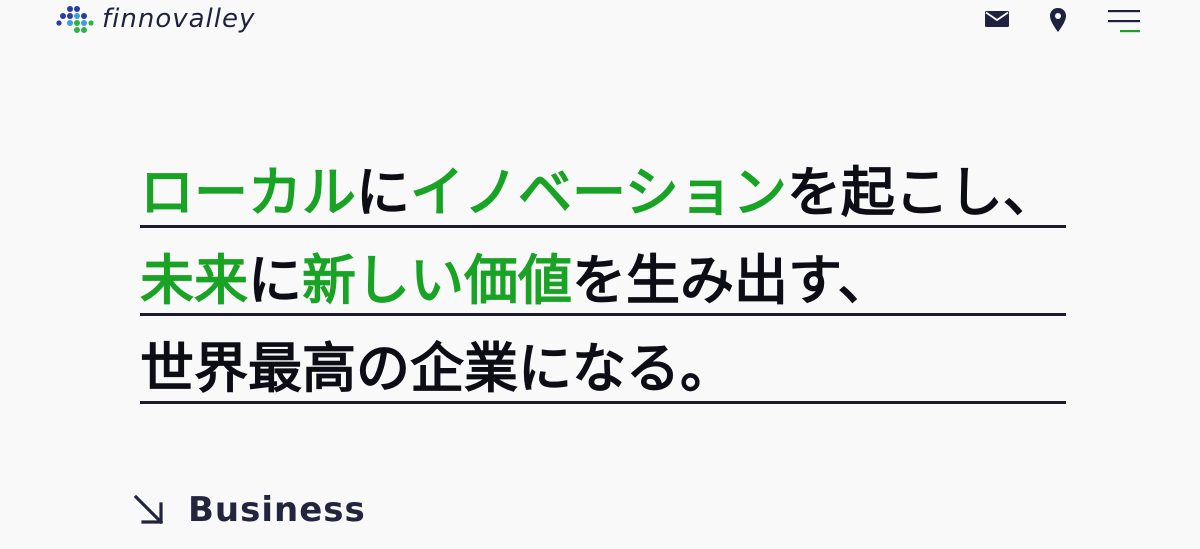 This screenshot has width=1200, height=549. I want to click on hero-text-segment: を起こし、, so click(921, 193).